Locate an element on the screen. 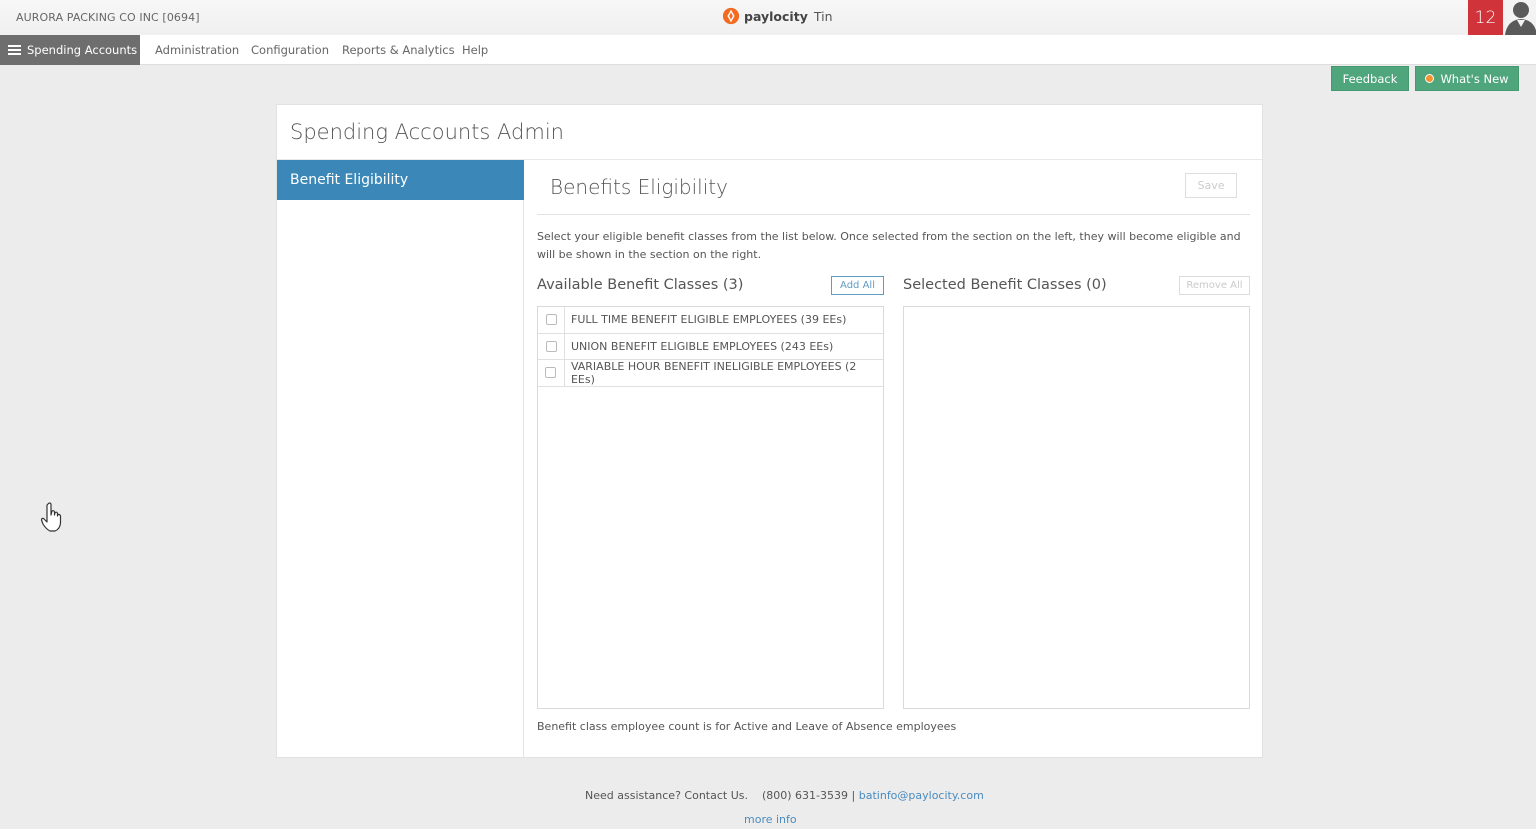  user-avatar is located at coordinates (1519, 17).